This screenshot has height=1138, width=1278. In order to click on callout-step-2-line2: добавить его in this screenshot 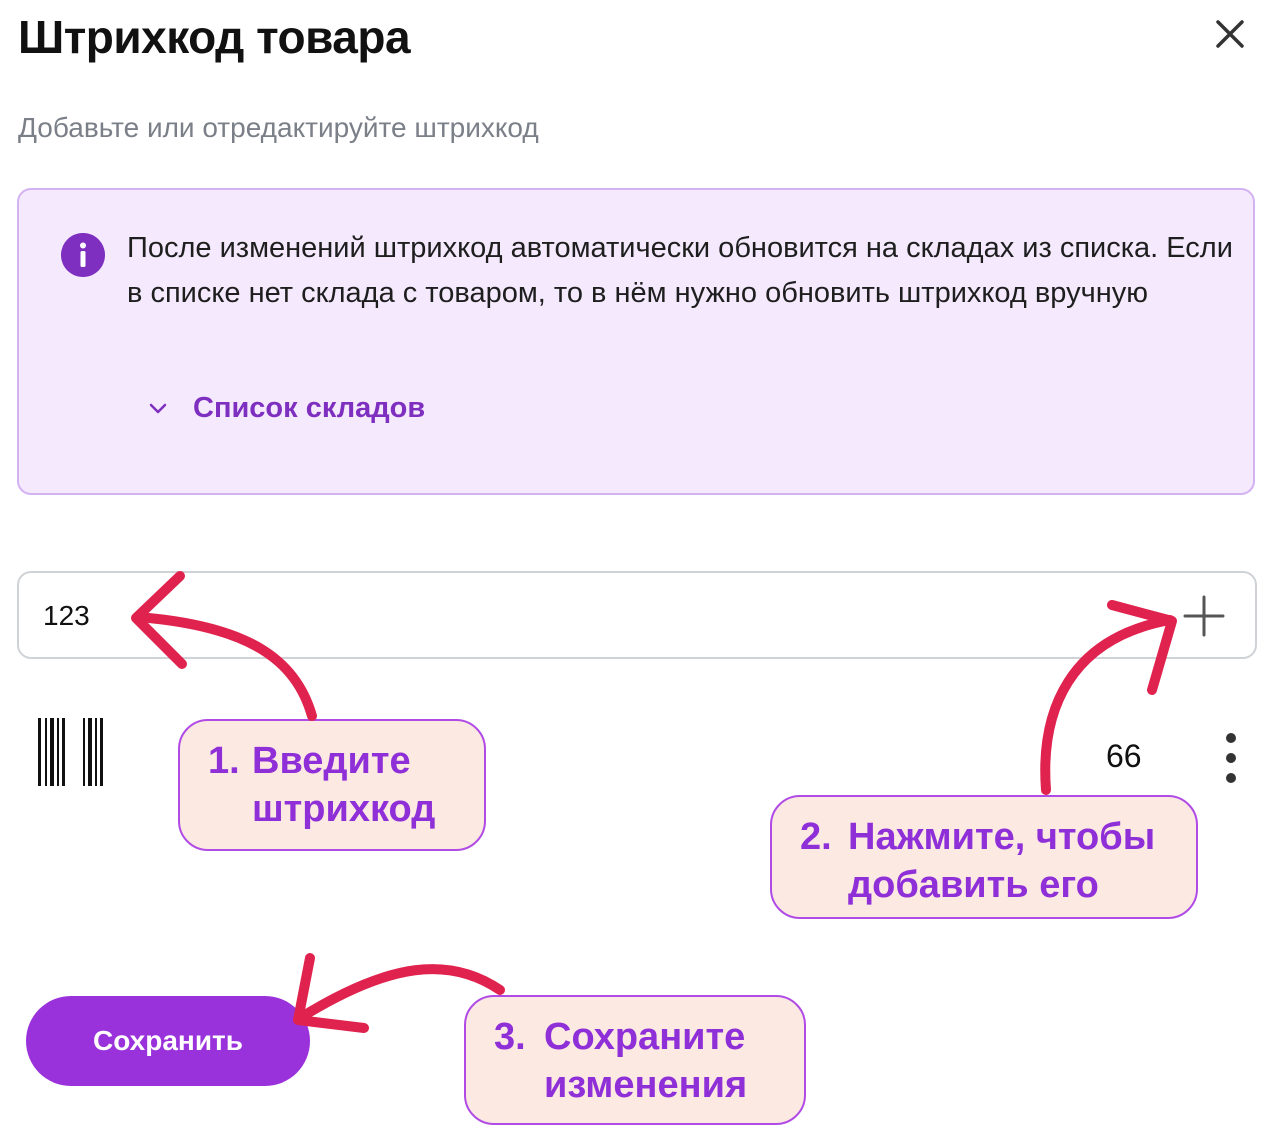, I will do `click(973, 885)`.